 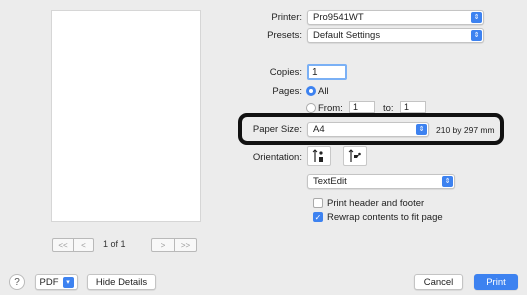 What do you see at coordinates (368, 129) in the screenshot?
I see `paper-size-popup: A4 ⇕` at bounding box center [368, 129].